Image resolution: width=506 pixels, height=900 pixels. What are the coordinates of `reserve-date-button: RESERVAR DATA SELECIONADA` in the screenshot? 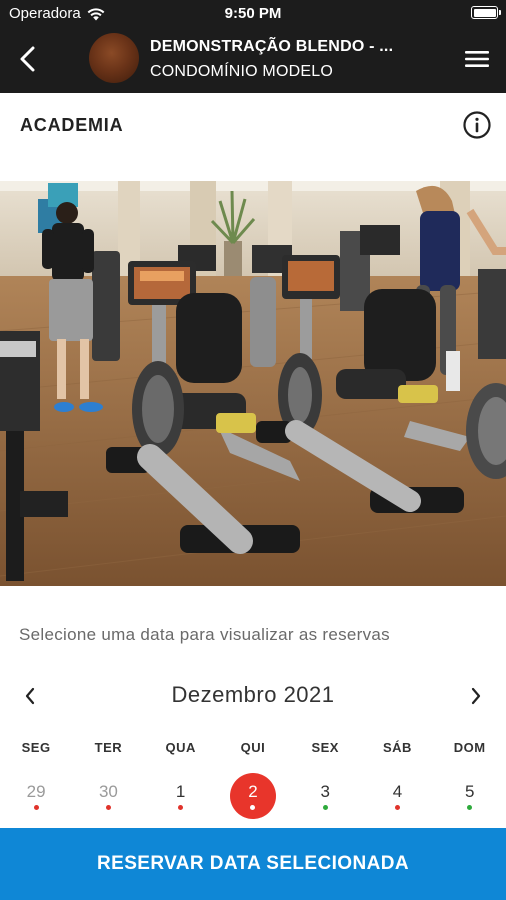 It's located at (253, 864).